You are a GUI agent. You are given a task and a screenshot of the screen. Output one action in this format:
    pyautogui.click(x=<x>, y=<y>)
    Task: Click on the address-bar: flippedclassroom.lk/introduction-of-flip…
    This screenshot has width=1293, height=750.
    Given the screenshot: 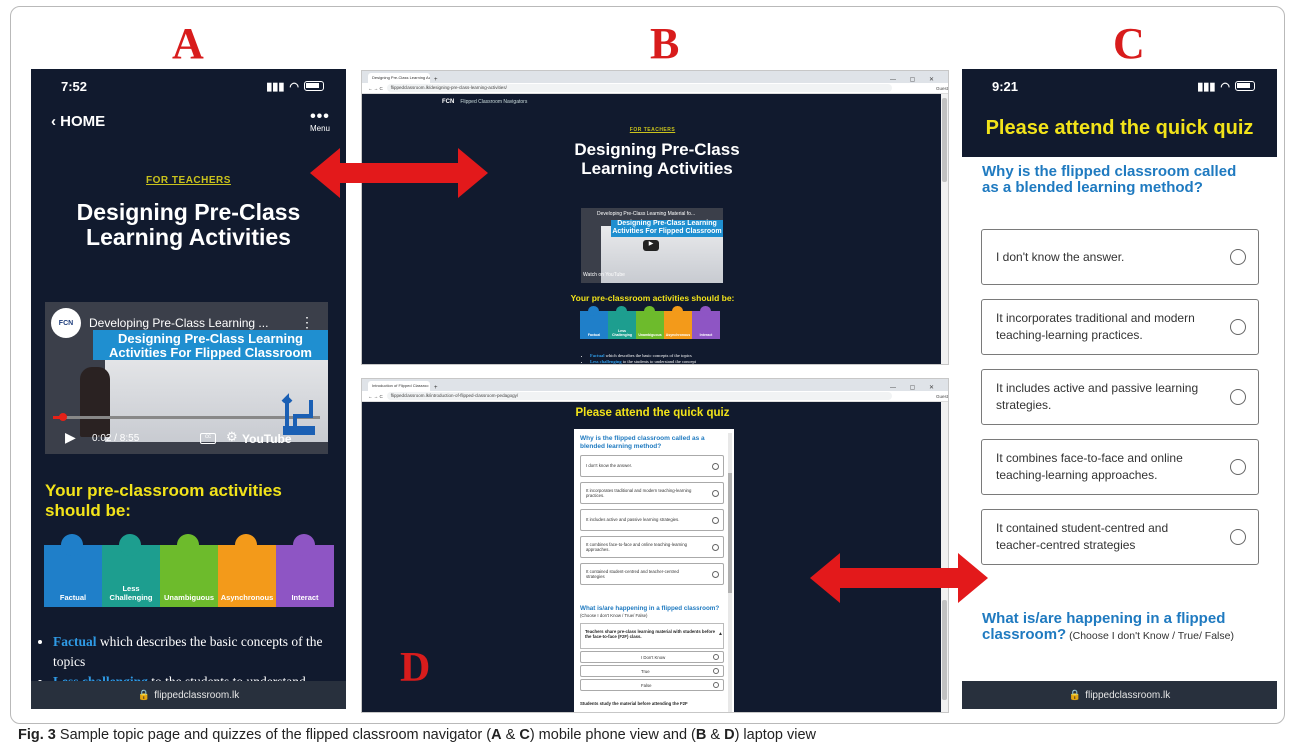 What is the action you would take?
    pyautogui.click(x=639, y=396)
    